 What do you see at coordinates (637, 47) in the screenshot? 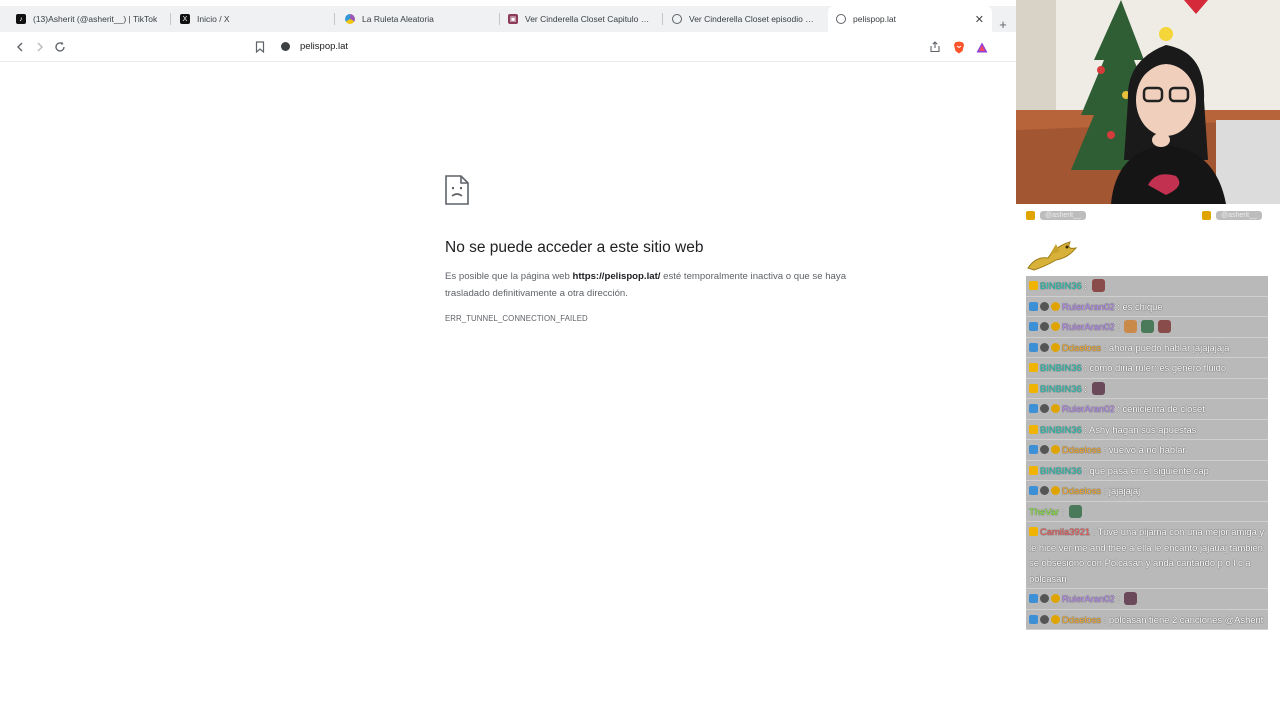
I see `address-bar: pelispop.lat` at bounding box center [637, 47].